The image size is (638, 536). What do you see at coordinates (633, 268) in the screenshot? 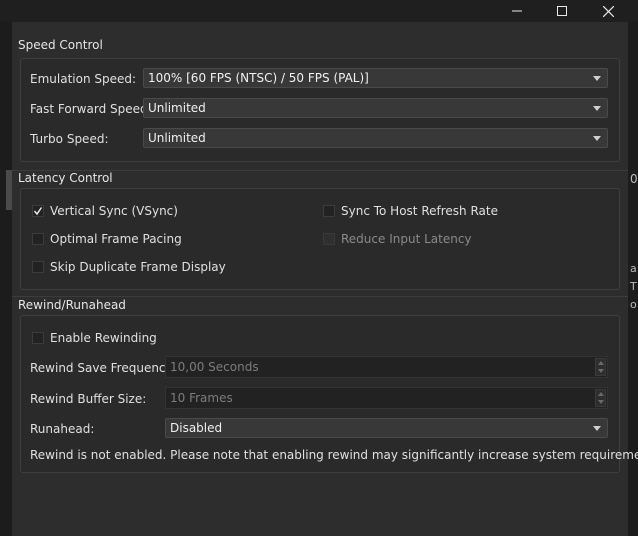
I see `background-glyph: a` at bounding box center [633, 268].